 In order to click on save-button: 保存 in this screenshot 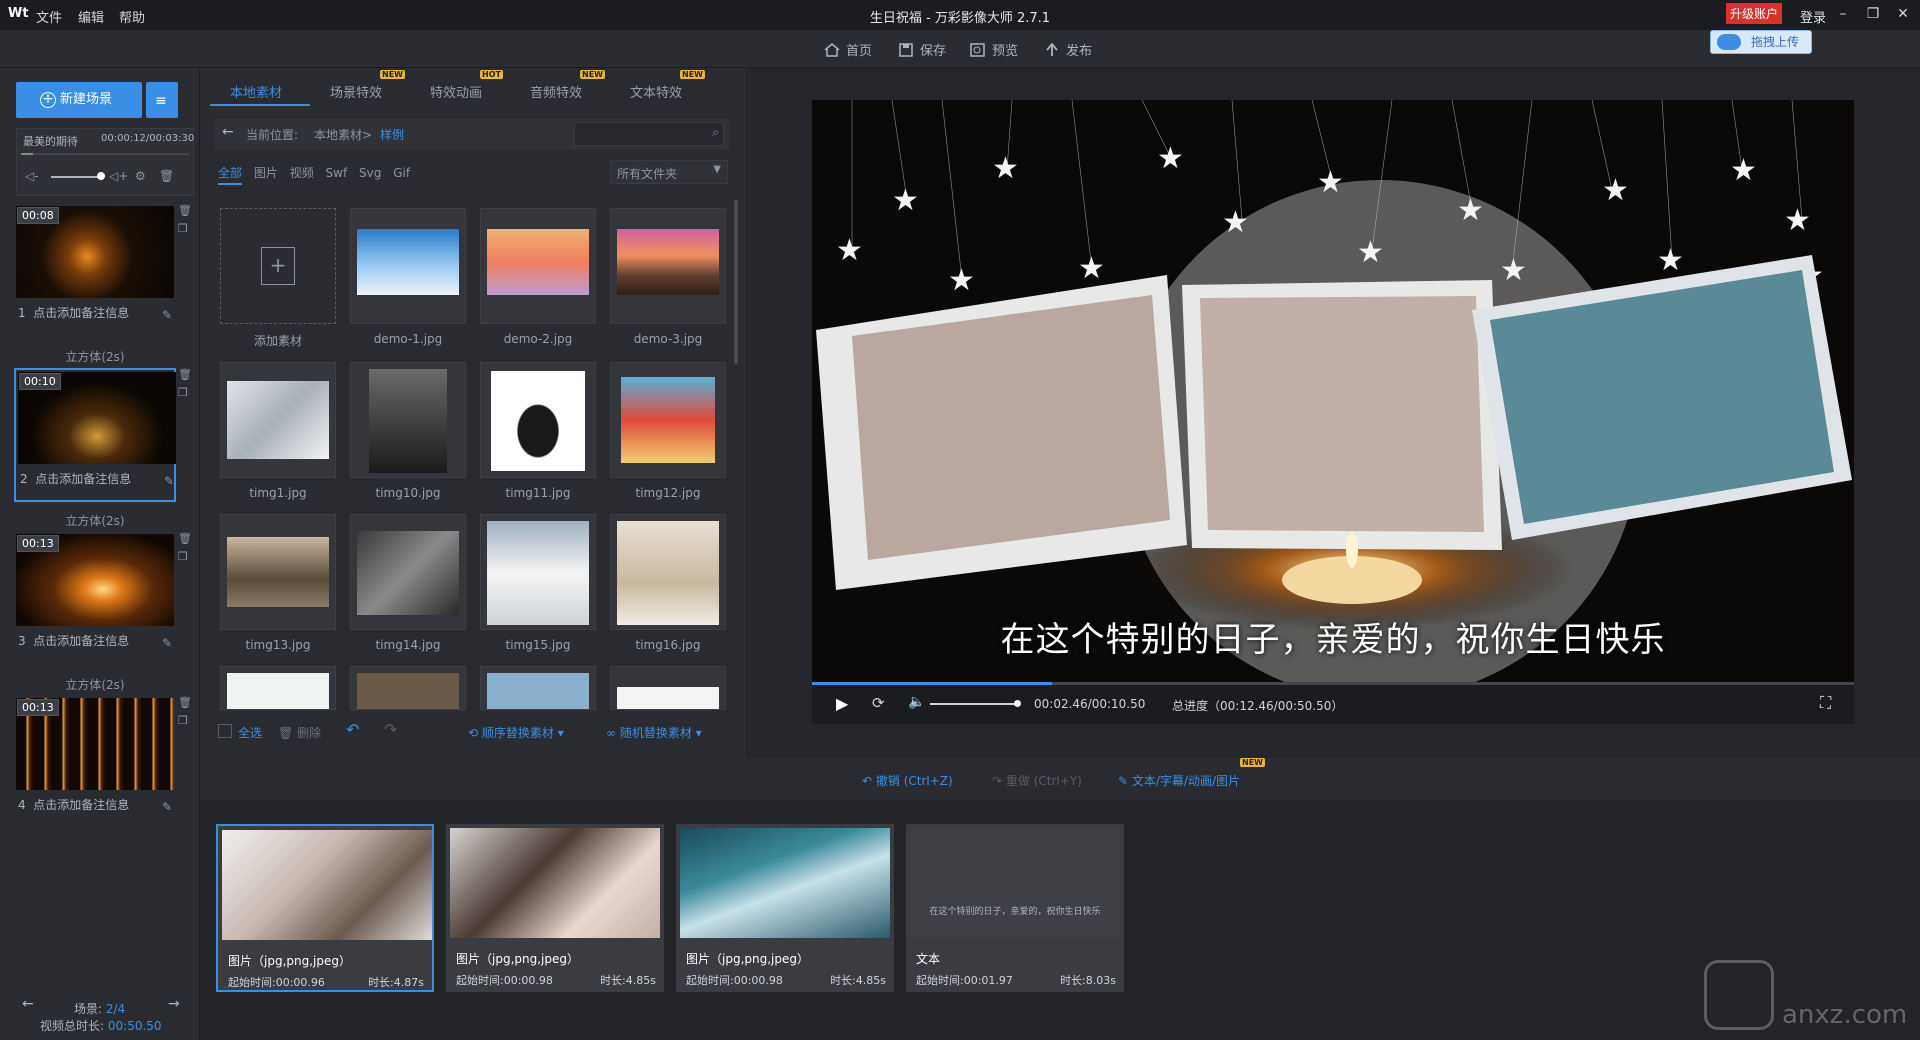, I will do `click(922, 49)`.